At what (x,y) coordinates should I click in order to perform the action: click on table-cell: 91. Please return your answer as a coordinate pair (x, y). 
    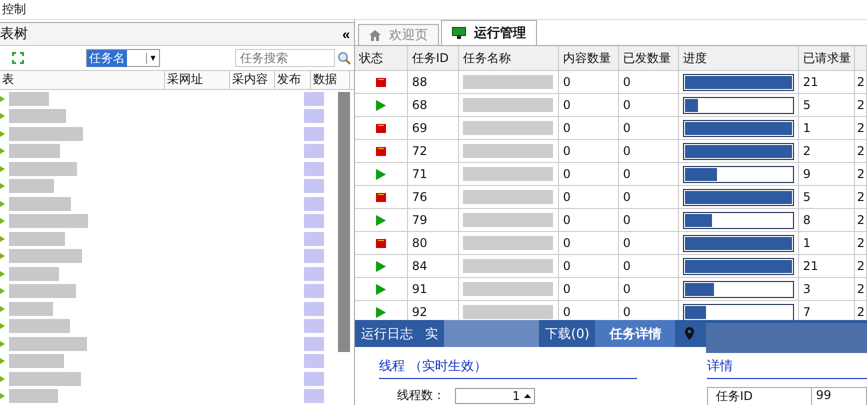
    Looking at the image, I should click on (433, 289).